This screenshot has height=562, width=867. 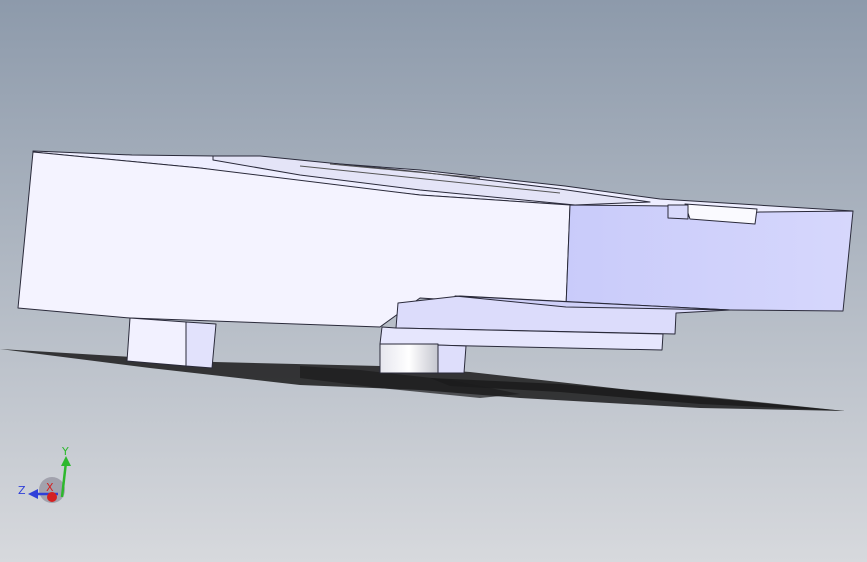 I want to click on left-leg-side, so click(x=201, y=345).